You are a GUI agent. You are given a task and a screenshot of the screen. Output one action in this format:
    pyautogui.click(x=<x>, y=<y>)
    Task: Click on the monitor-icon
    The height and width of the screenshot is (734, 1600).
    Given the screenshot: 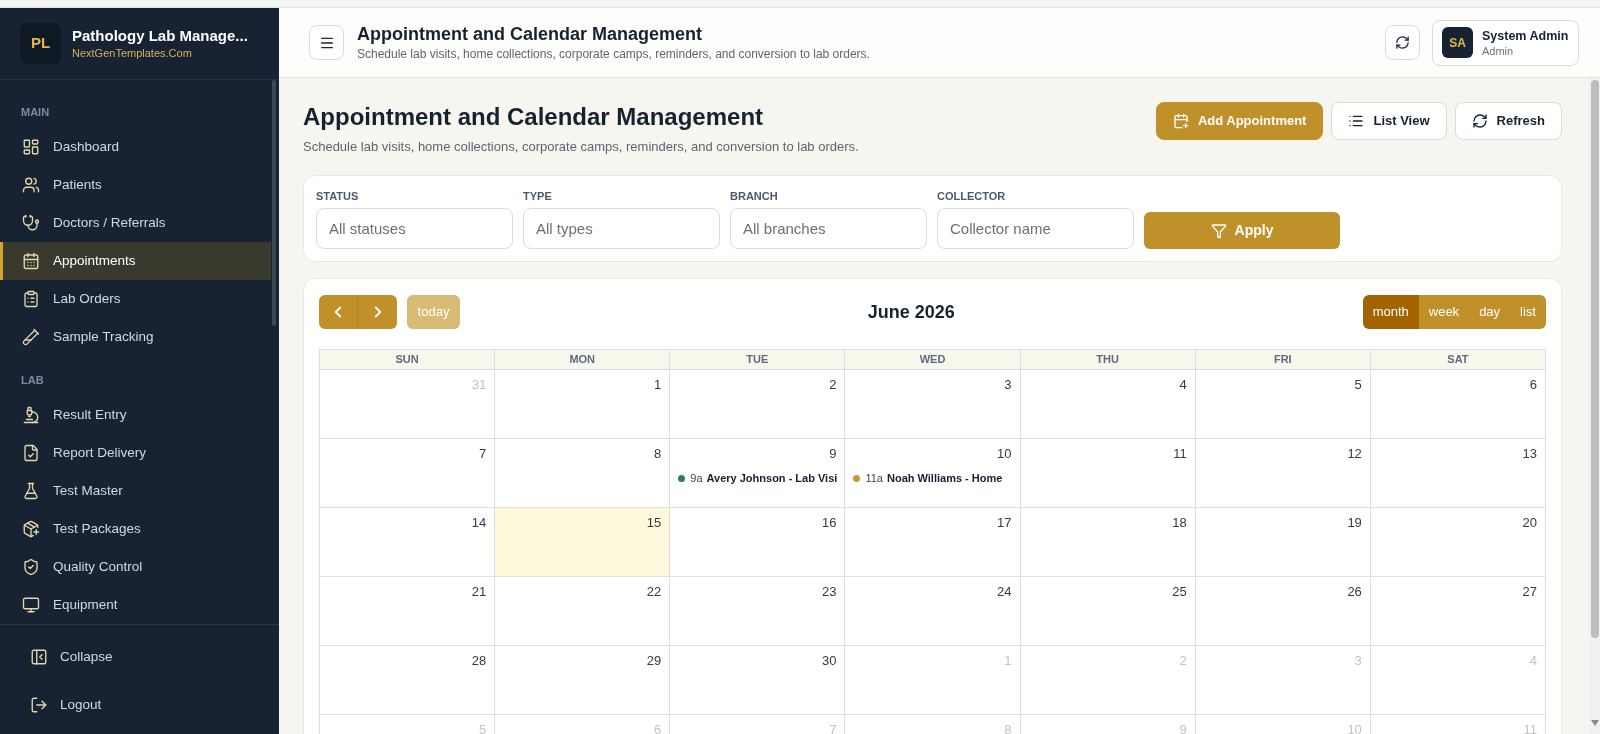 What is the action you would take?
    pyautogui.click(x=31, y=605)
    